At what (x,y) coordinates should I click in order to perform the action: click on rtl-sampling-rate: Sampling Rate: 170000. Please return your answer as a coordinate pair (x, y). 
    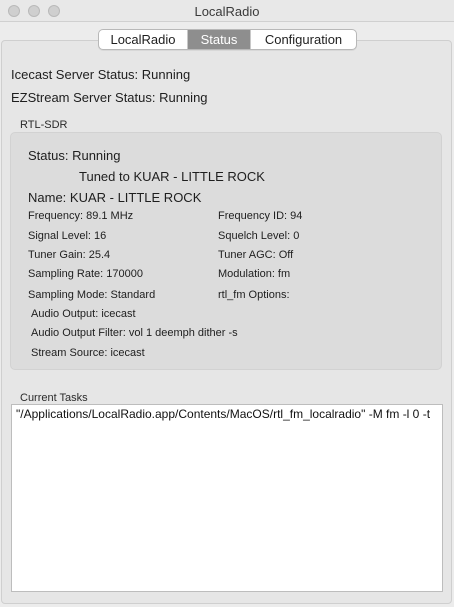
    Looking at the image, I should click on (85, 274).